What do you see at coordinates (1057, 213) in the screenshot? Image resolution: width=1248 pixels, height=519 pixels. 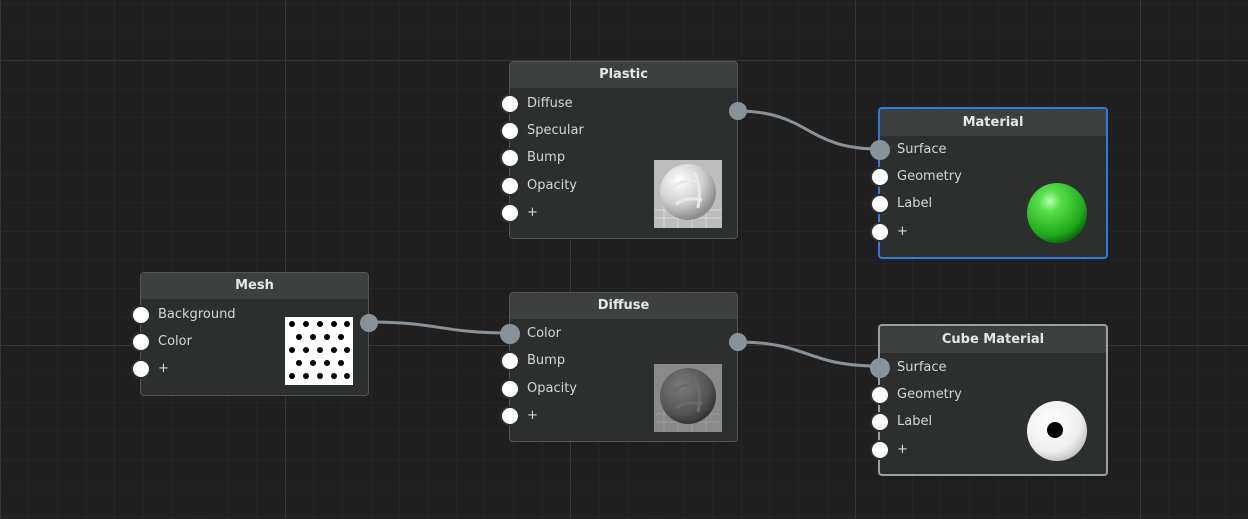 I see `green-sphere-preview` at bounding box center [1057, 213].